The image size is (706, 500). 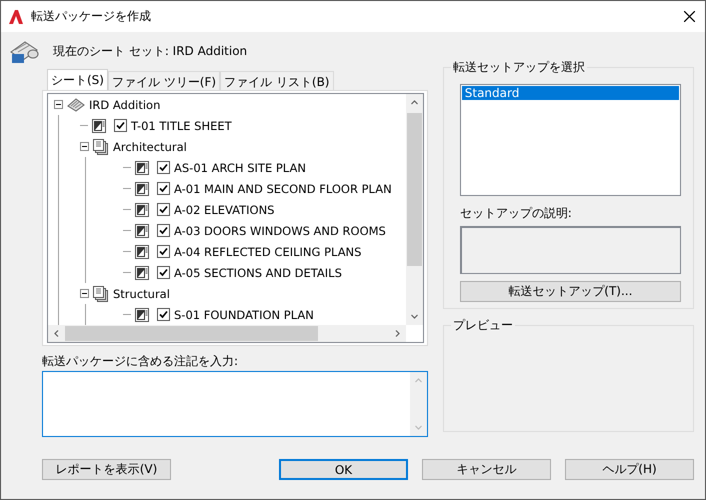 What do you see at coordinates (91, 16) in the screenshot?
I see `window-title: 転送パッケージを作成` at bounding box center [91, 16].